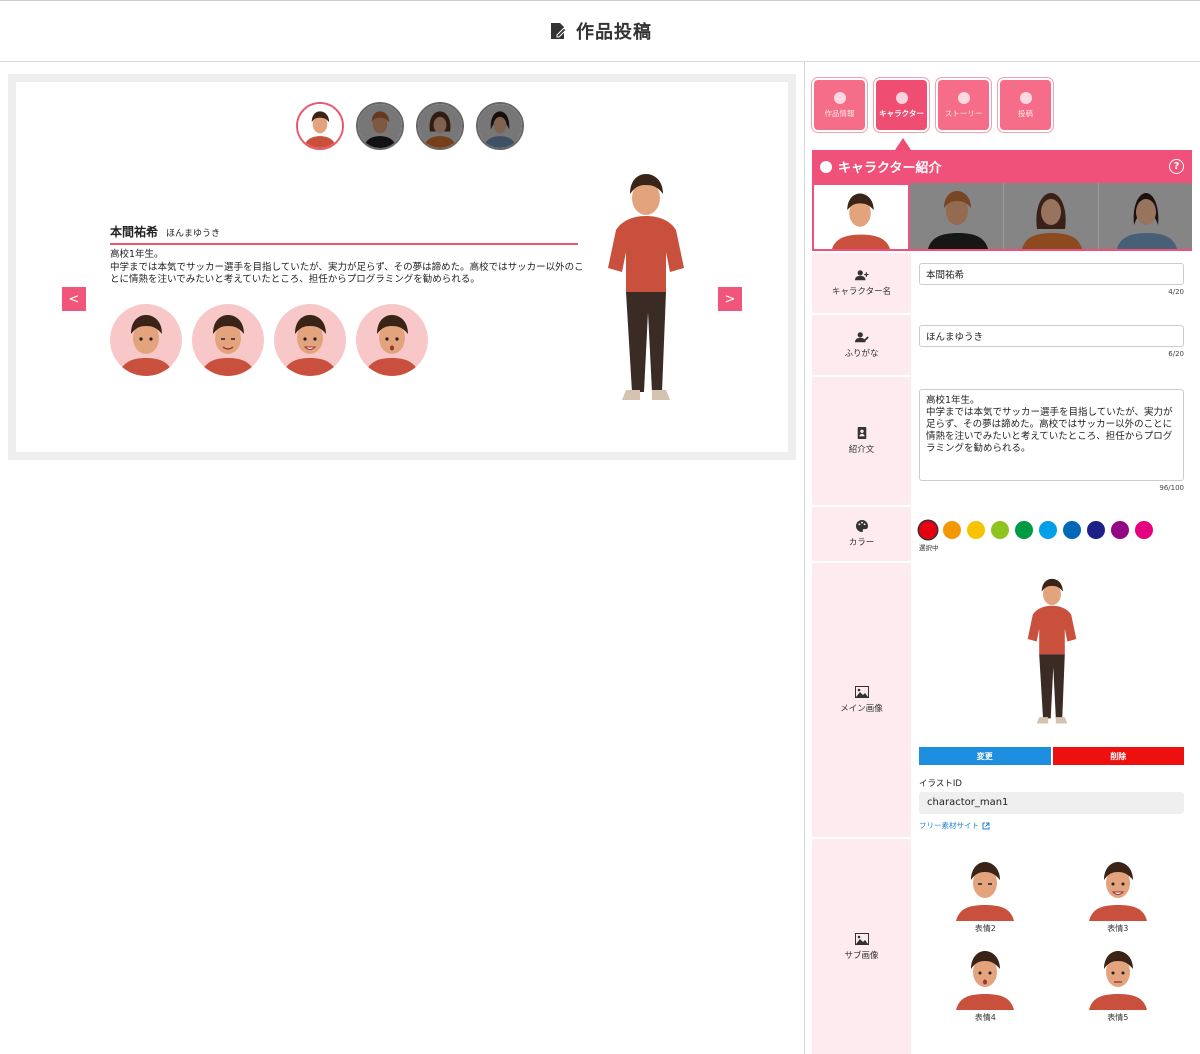 This screenshot has width=1200, height=1054. I want to click on link-text: フリー素材サイト, so click(949, 825).